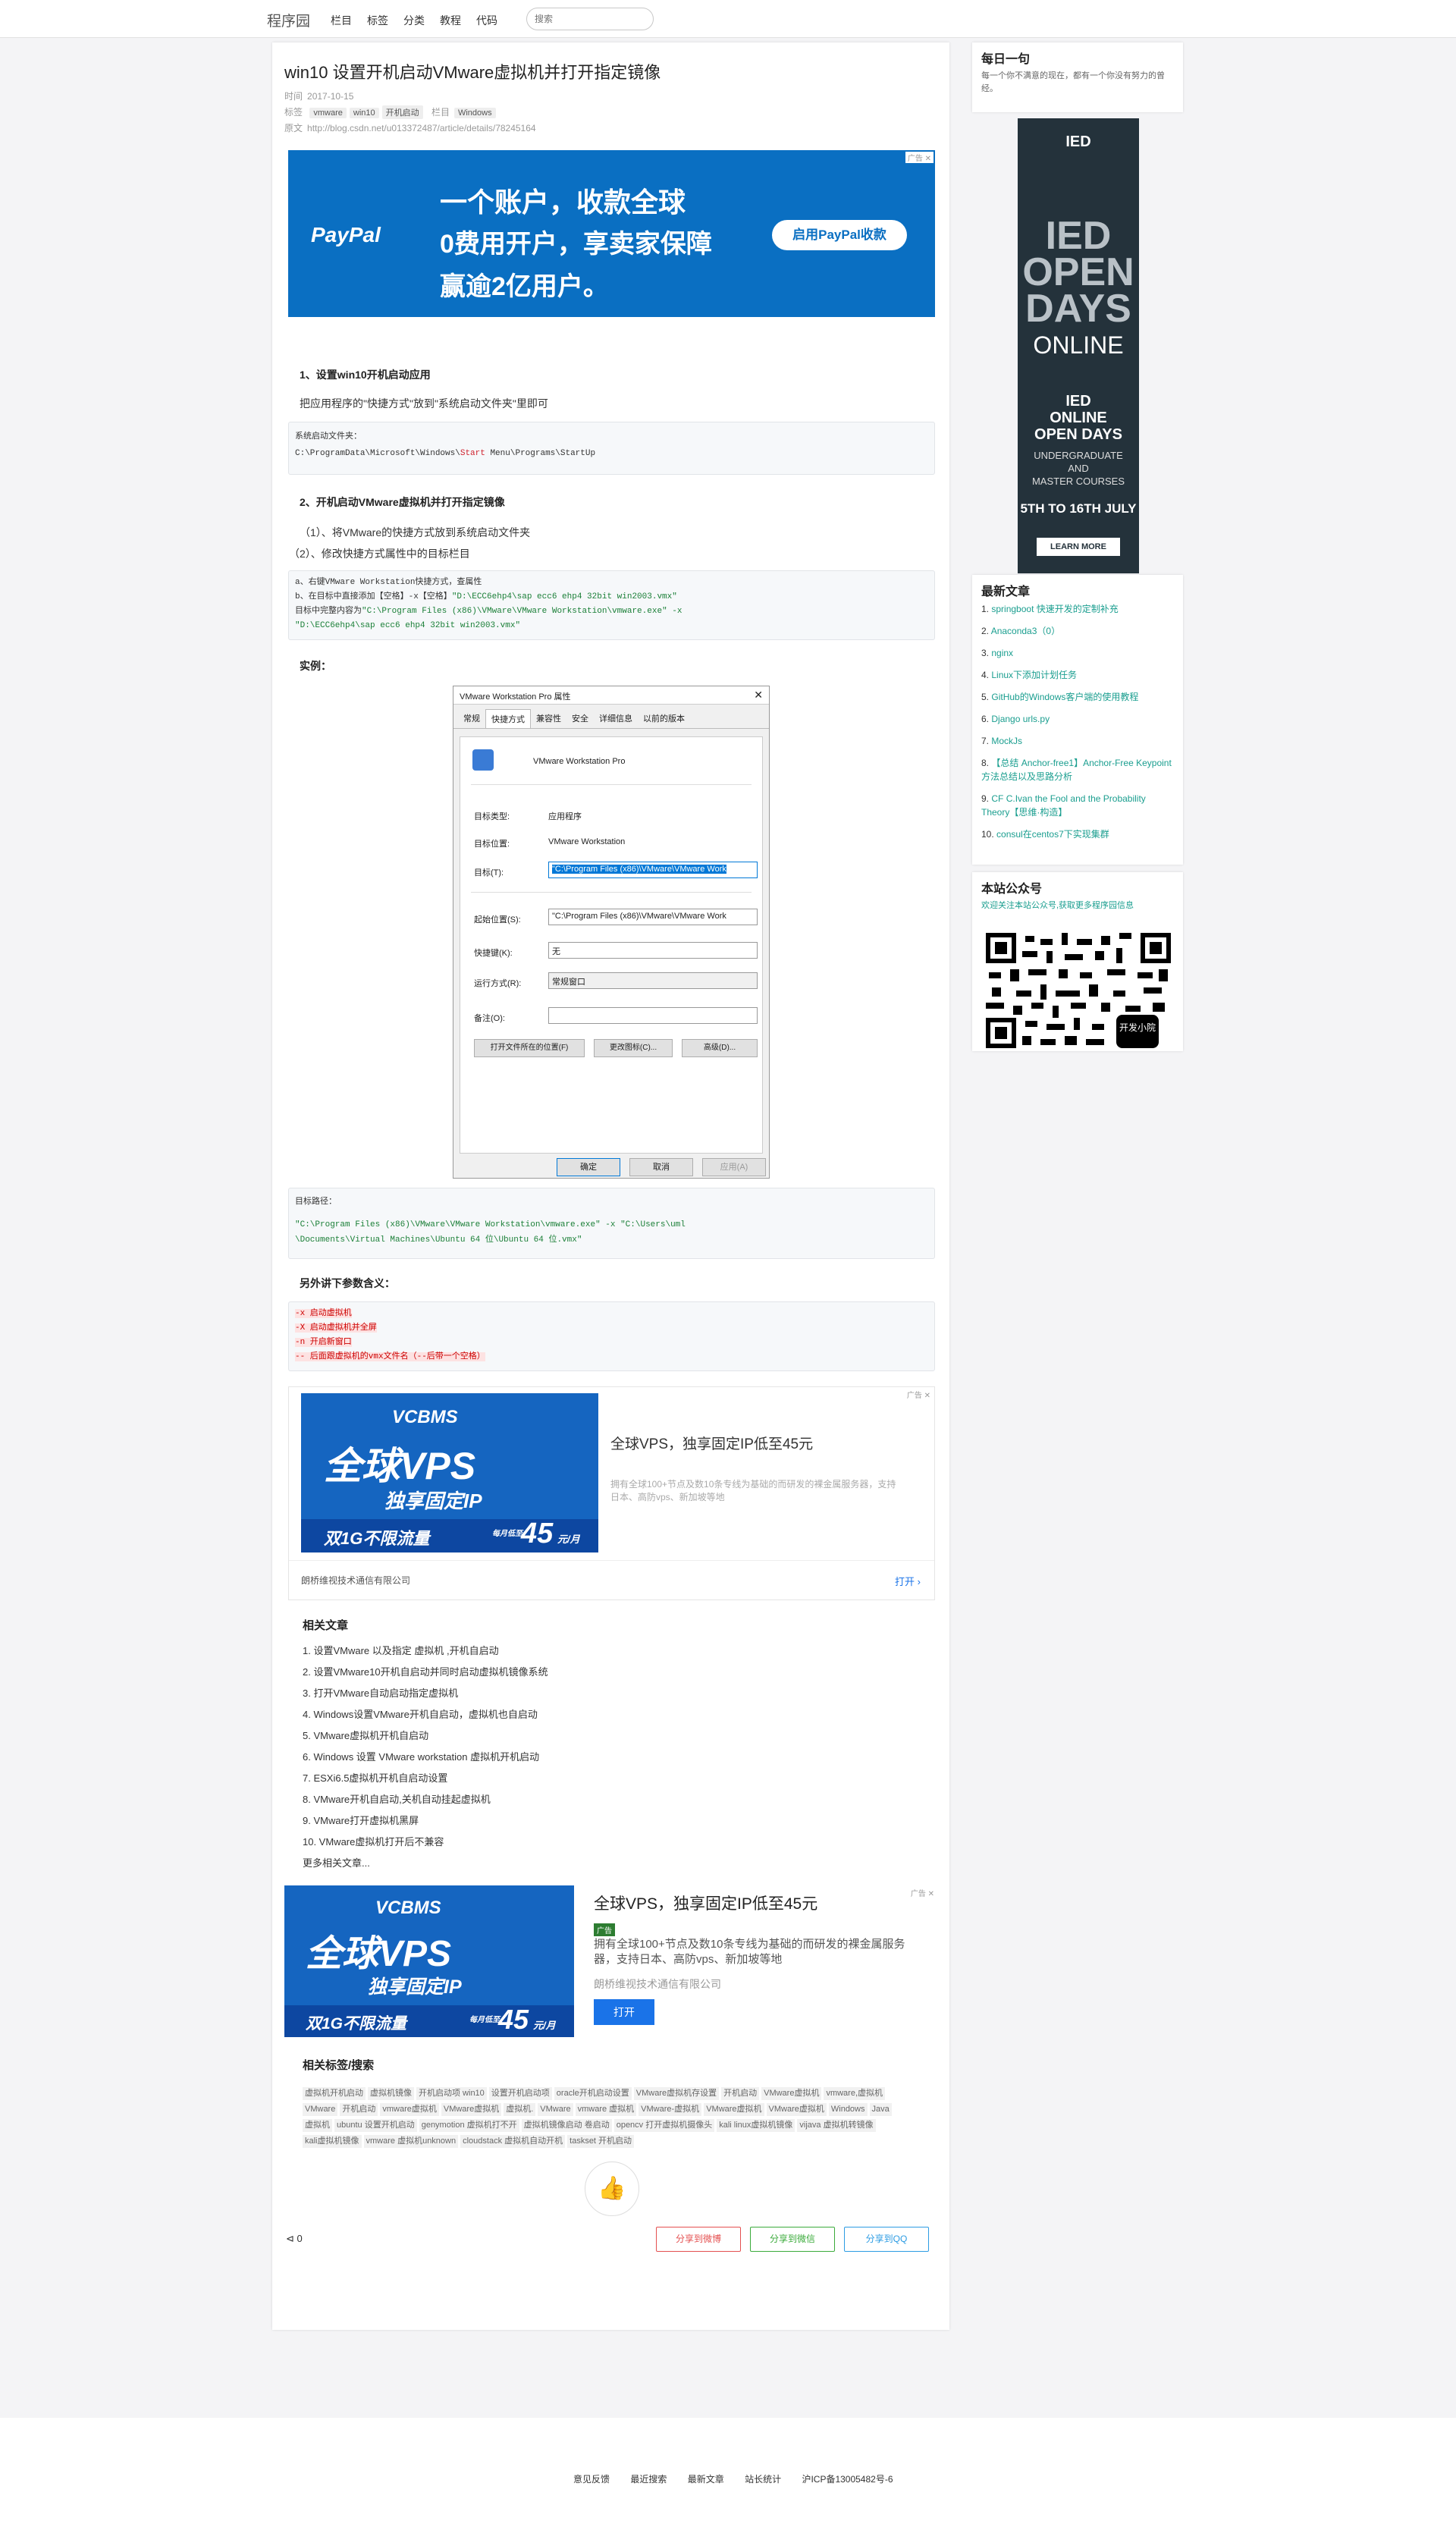 This screenshot has height=2521, width=1456. Describe the element at coordinates (288, 20) in the screenshot. I see `site-logo: 程序园` at that location.